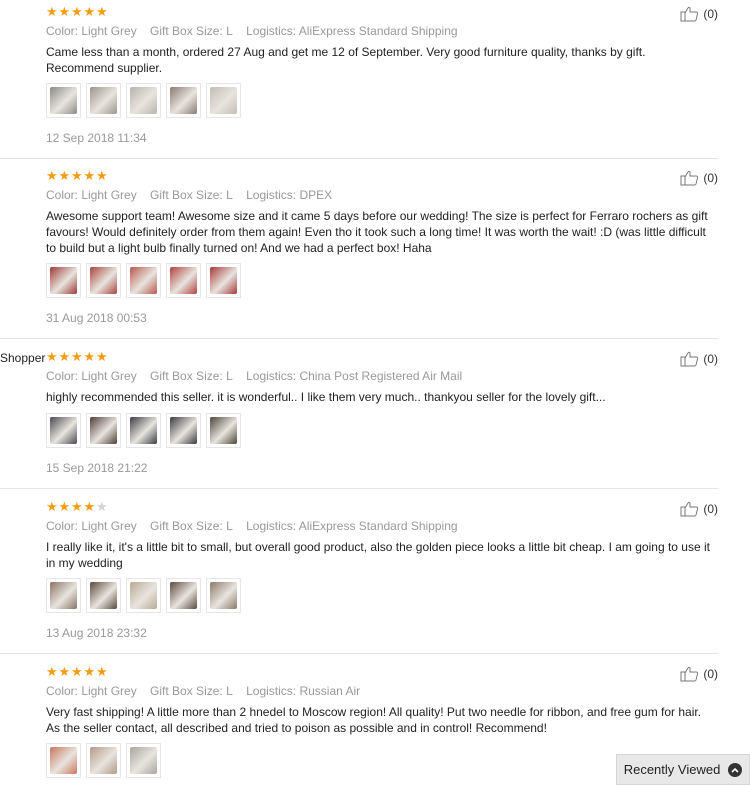 This screenshot has height=785, width=750. Describe the element at coordinates (96, 633) in the screenshot. I see `review-date: 13 Aug 2018 23:32` at that location.